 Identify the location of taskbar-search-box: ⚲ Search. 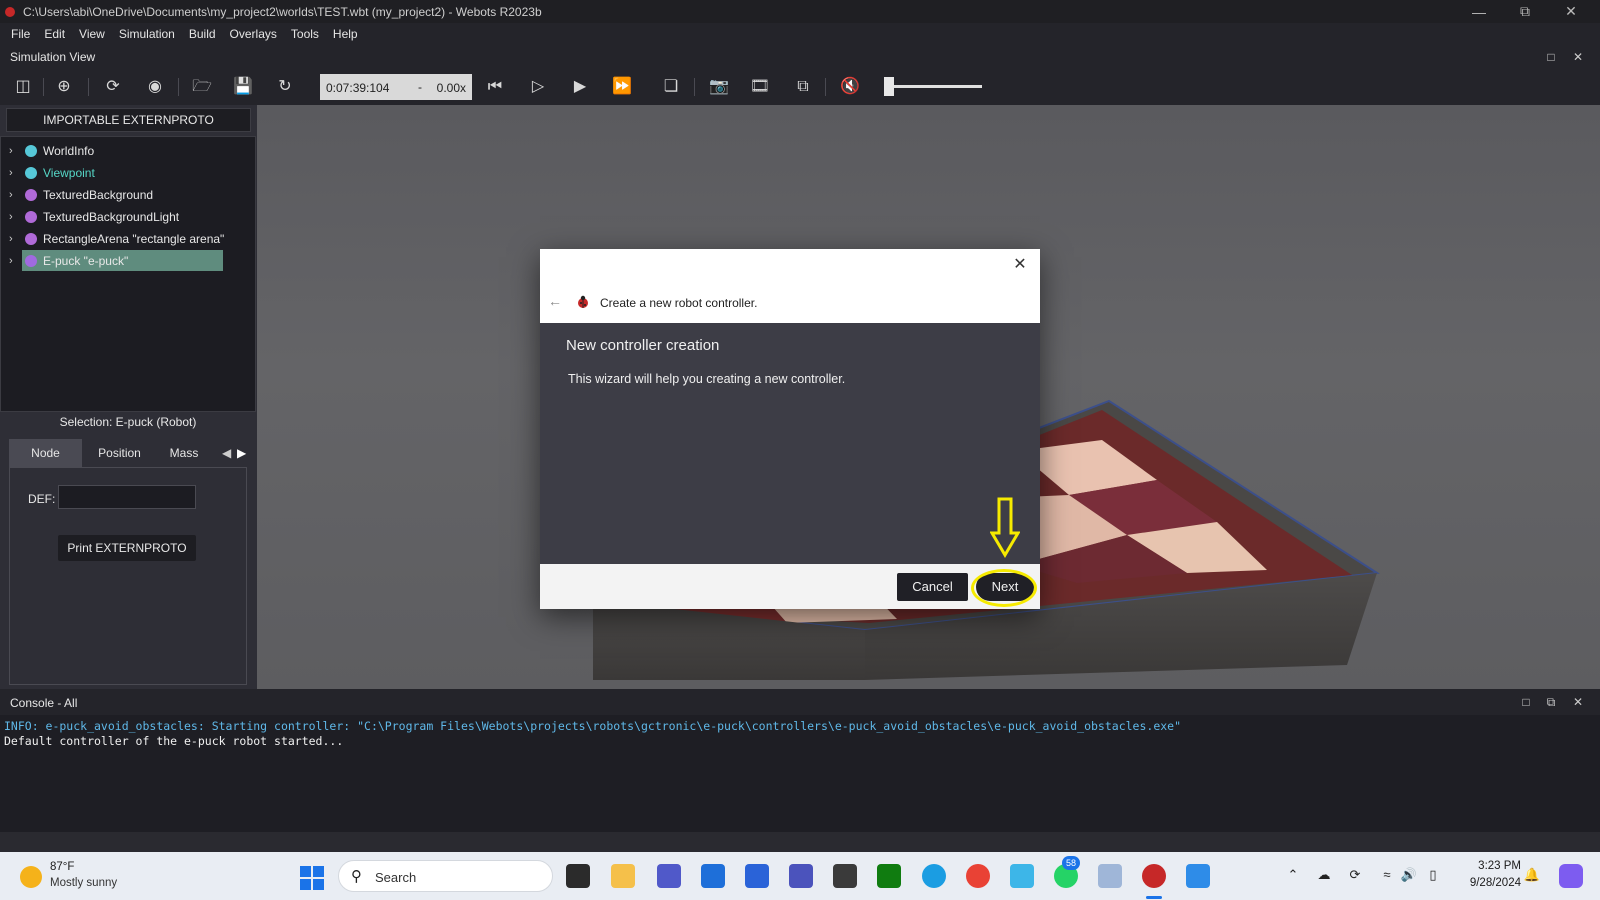
(445, 876).